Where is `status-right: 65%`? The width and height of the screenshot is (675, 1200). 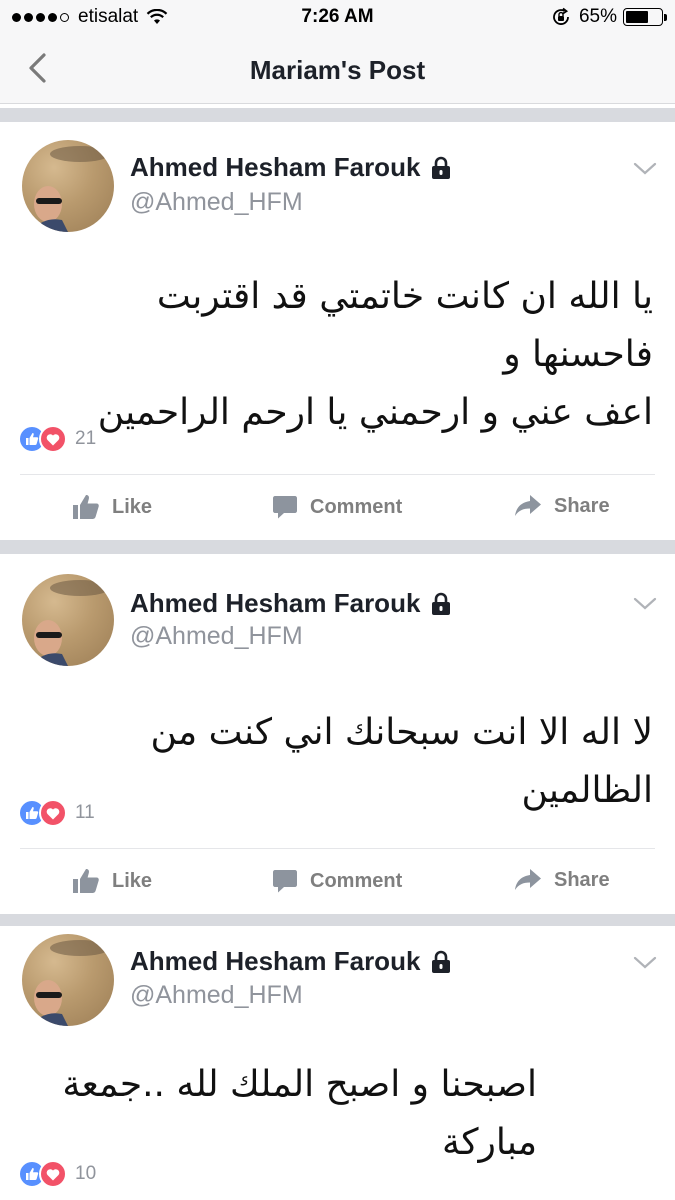
status-right: 65% is located at coordinates (609, 17).